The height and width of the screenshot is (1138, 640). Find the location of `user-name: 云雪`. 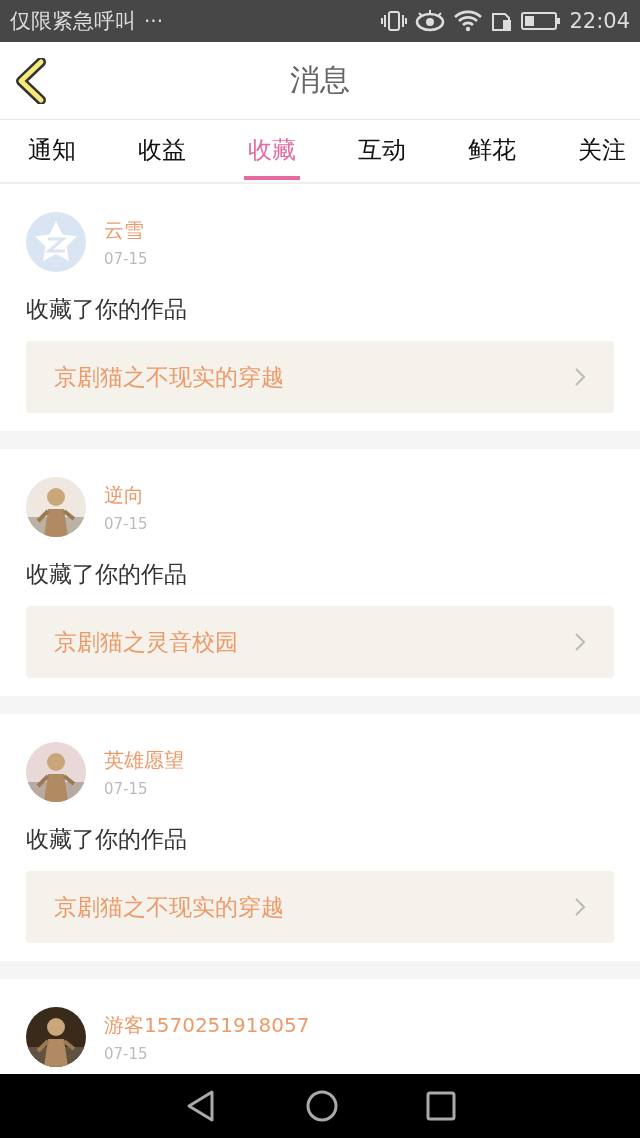

user-name: 云雪 is located at coordinates (124, 230).